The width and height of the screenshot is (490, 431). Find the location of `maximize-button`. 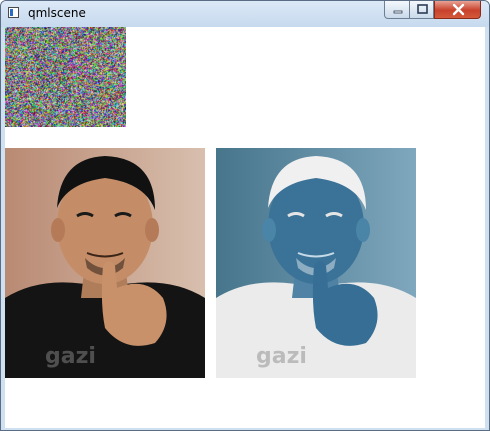

maximize-button is located at coordinates (421, 10).